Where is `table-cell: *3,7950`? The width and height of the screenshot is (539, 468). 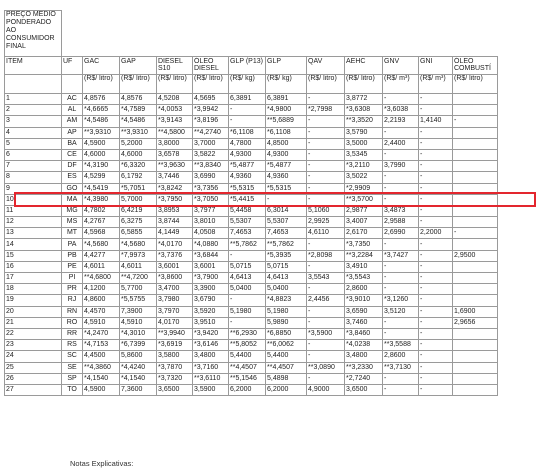 table-cell: *3,7950 is located at coordinates (174, 199).